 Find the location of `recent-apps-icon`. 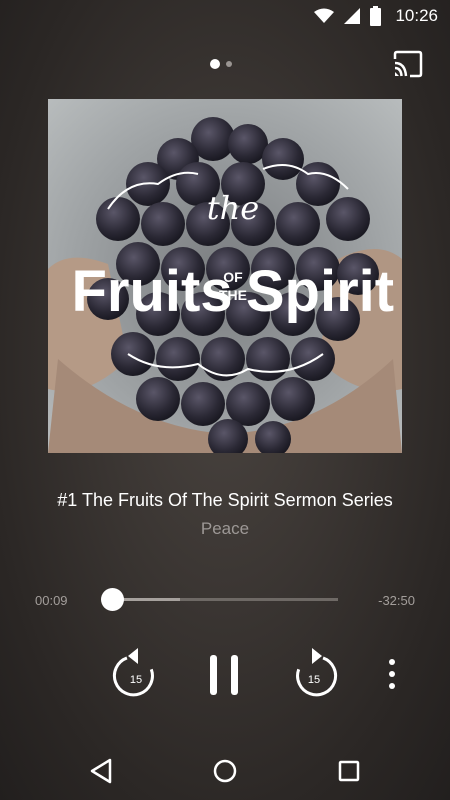

recent-apps-icon is located at coordinates (349, 771).